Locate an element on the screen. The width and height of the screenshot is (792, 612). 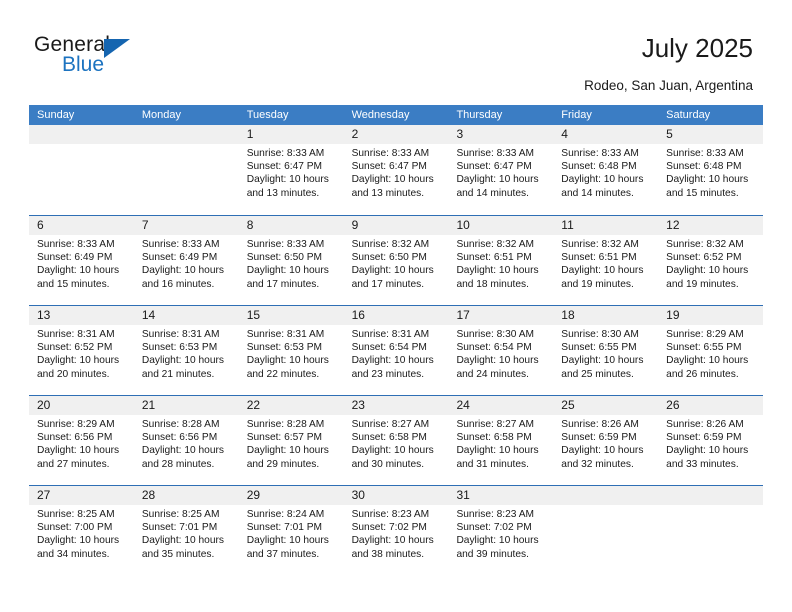
daylight-text-line2: and 18 minutes. is located at coordinates (492, 284).